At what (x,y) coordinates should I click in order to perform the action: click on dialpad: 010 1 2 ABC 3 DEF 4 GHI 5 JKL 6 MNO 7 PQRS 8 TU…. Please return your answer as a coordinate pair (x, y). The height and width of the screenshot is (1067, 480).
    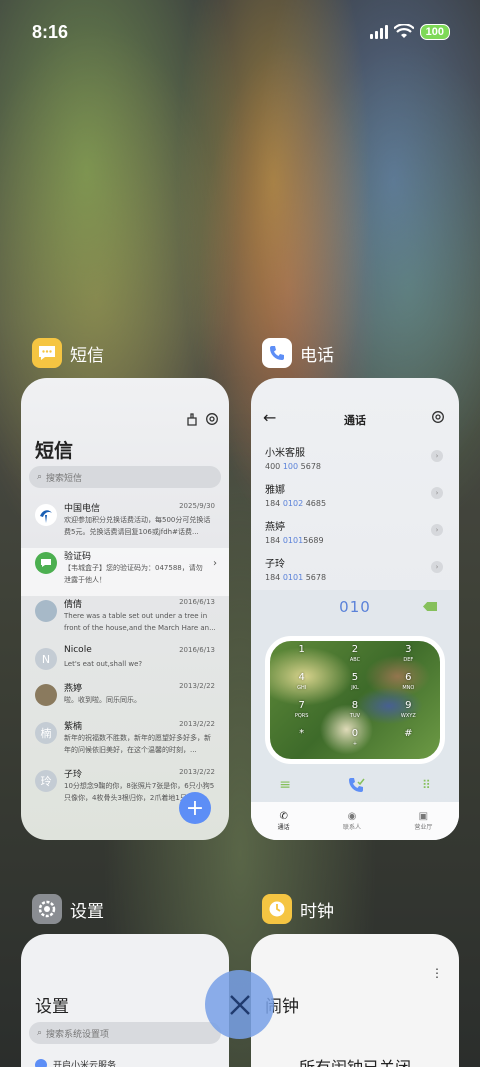
    Looking at the image, I should click on (355, 715).